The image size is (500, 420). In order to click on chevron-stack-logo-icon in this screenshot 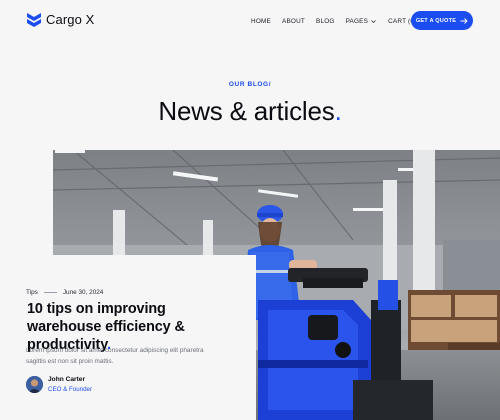, I will do `click(34, 19)`.